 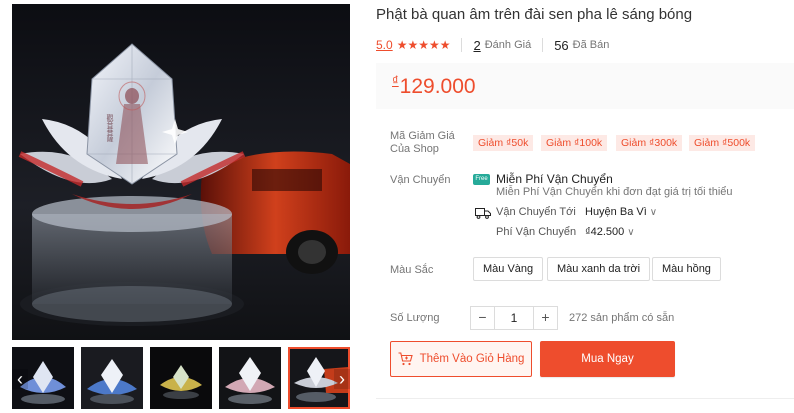 I want to click on buy-now-button: Mua Ngay, so click(x=607, y=359).